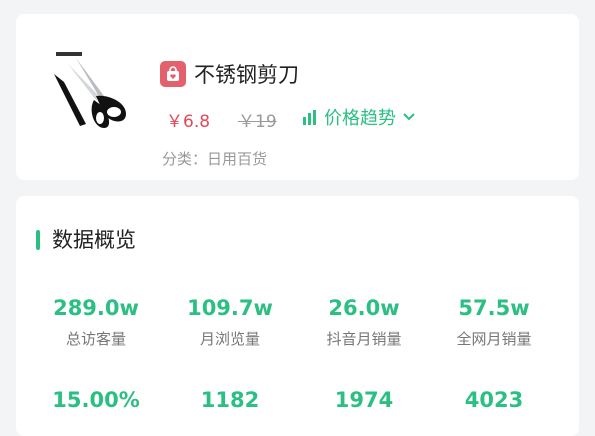 This screenshot has width=595, height=436. I want to click on section-accent-bar, so click(38, 240).